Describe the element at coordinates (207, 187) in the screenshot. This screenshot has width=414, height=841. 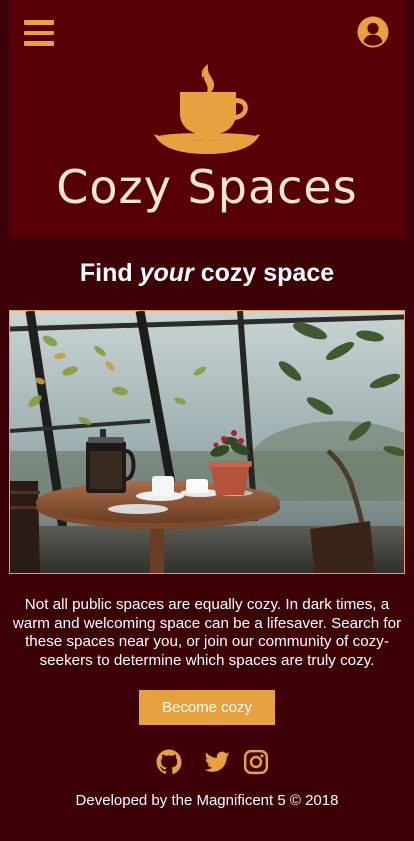
I see `brand-name: Cozy Spaces` at that location.